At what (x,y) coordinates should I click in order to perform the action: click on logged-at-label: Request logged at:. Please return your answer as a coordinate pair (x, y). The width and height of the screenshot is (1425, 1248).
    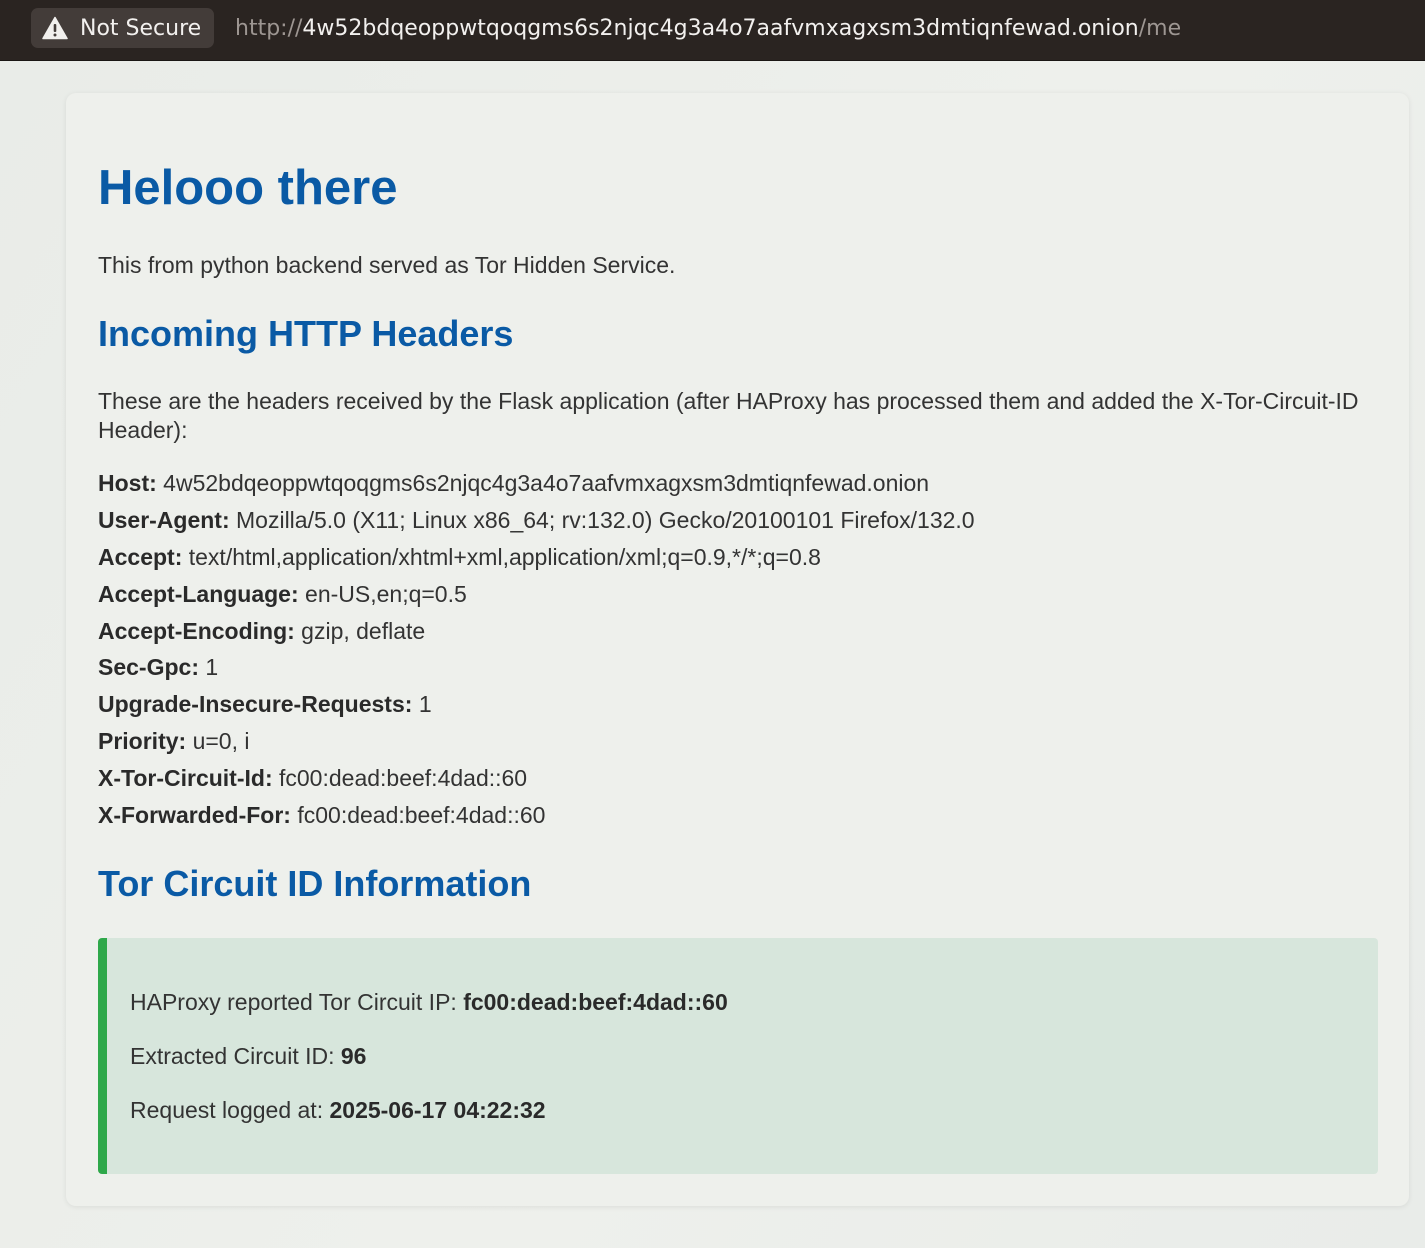
    Looking at the image, I should click on (227, 1110).